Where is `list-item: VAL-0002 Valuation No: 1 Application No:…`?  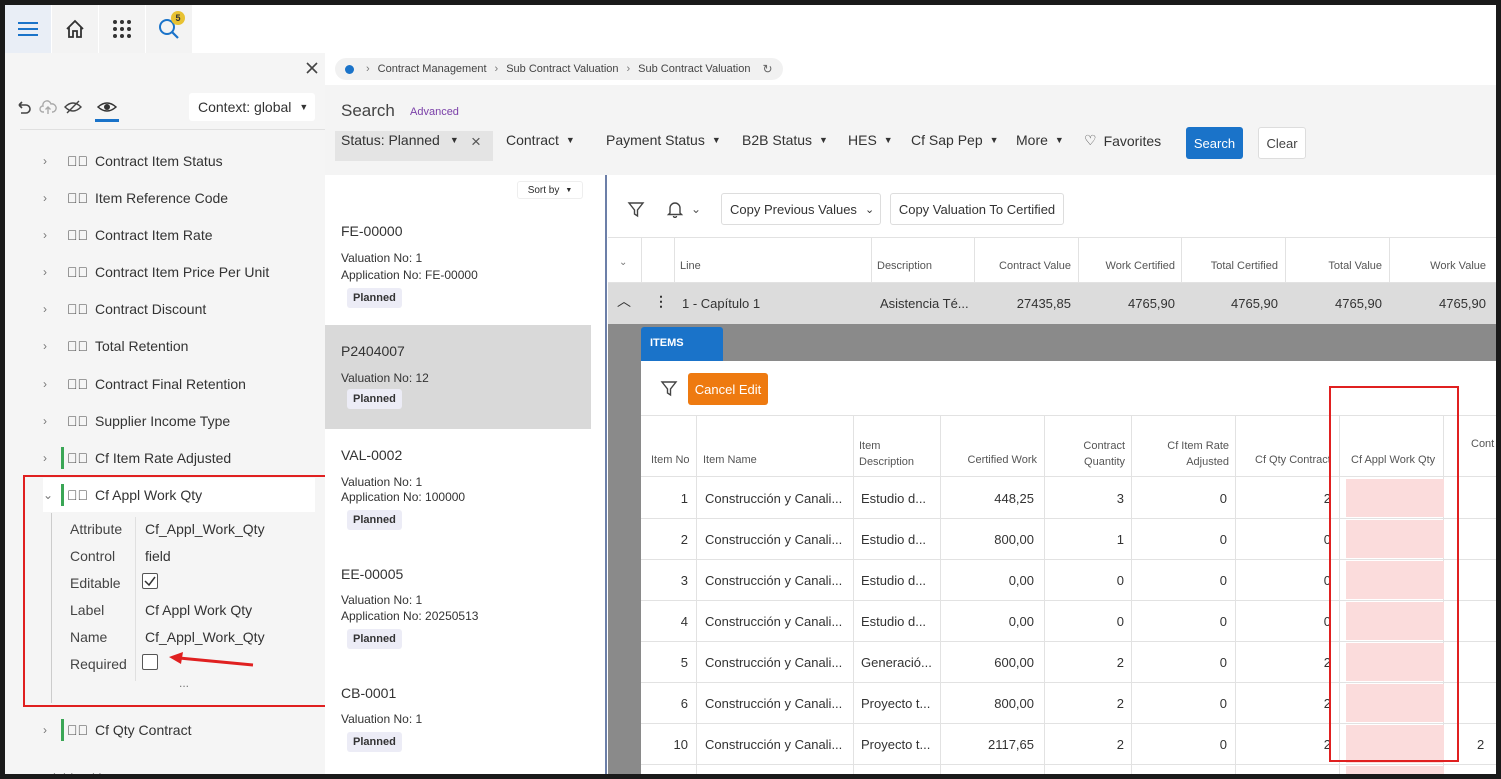 list-item: VAL-0002 Valuation No: 1 Application No:… is located at coordinates (458, 489).